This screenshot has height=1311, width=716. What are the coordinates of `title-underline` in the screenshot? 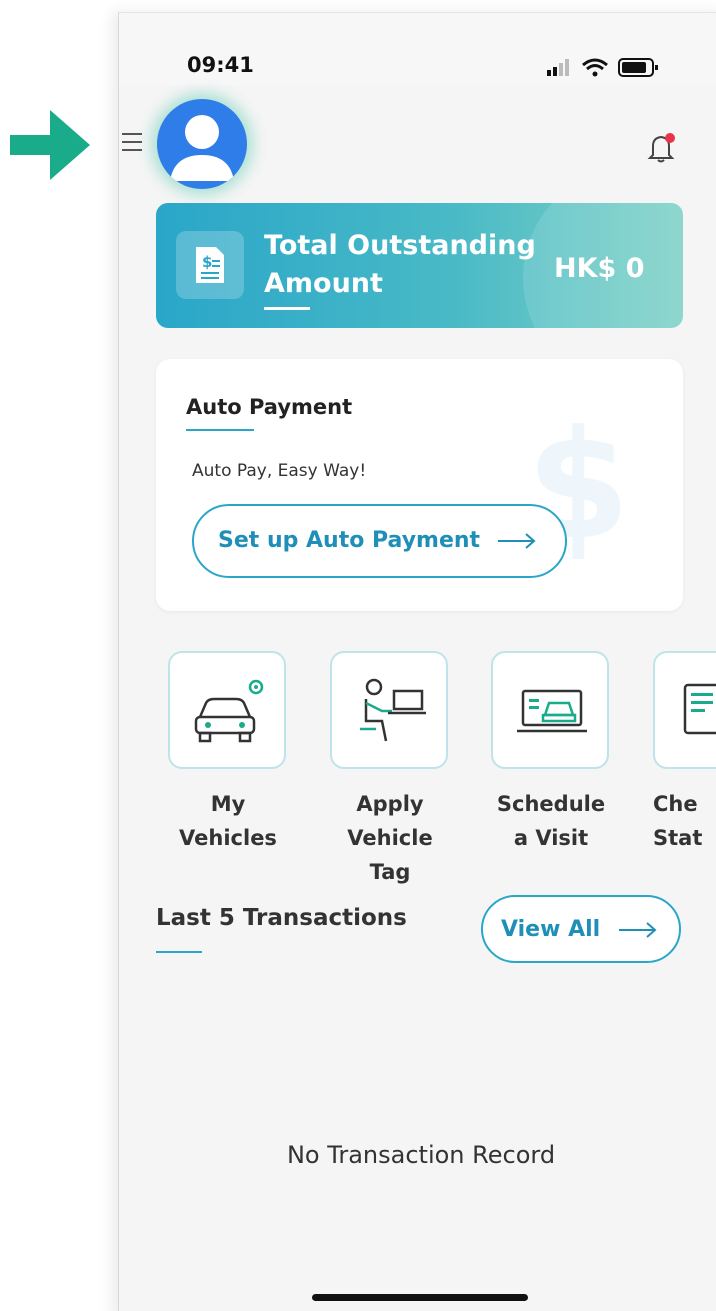 It's located at (287, 308).